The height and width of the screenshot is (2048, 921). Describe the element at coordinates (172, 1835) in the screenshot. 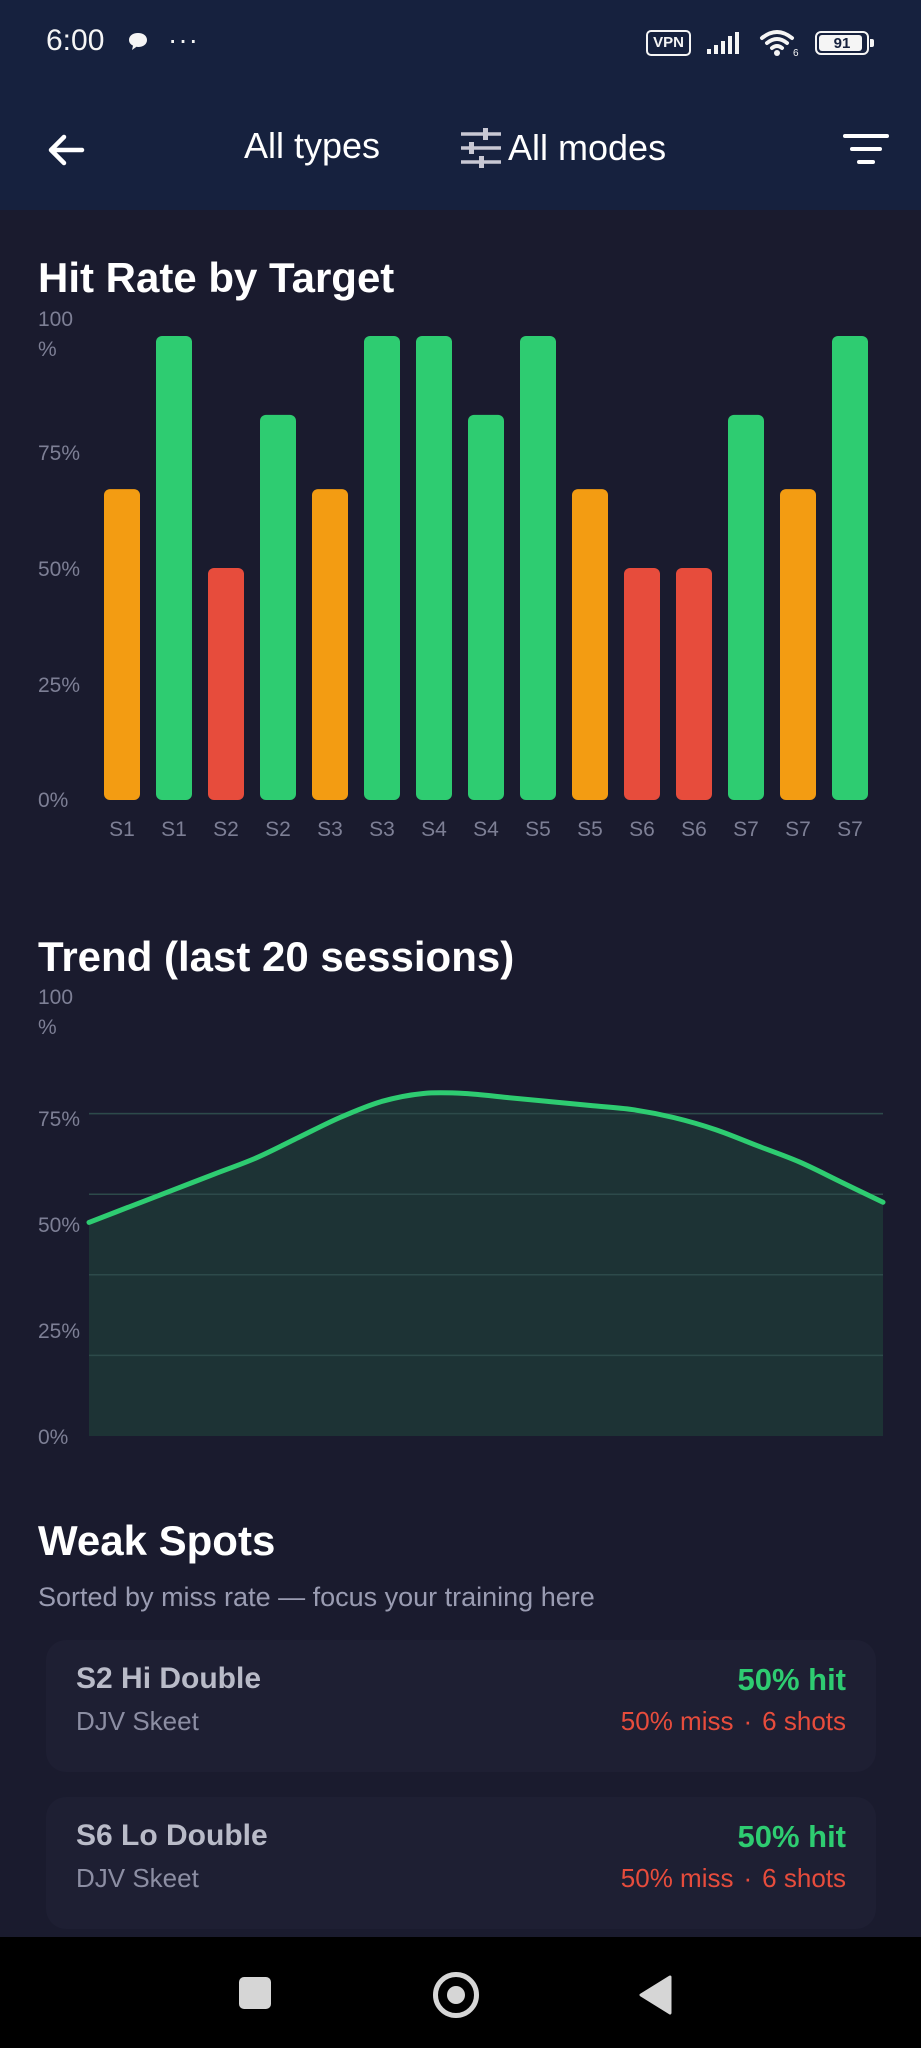

I see `weak-spot-name: S6 Lo Double` at that location.